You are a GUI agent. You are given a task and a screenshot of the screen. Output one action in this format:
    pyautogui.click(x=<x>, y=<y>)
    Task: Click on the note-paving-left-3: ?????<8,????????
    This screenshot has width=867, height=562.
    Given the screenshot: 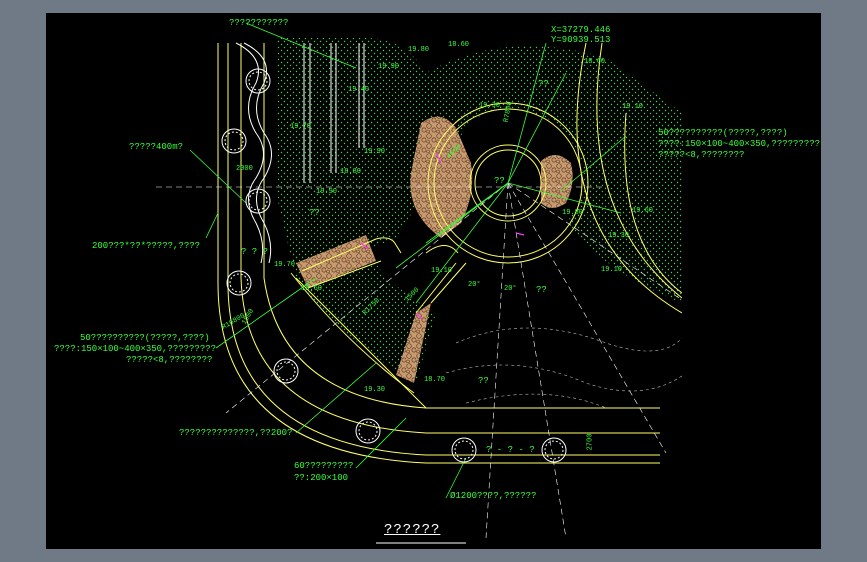 What is the action you would take?
    pyautogui.click(x=169, y=360)
    